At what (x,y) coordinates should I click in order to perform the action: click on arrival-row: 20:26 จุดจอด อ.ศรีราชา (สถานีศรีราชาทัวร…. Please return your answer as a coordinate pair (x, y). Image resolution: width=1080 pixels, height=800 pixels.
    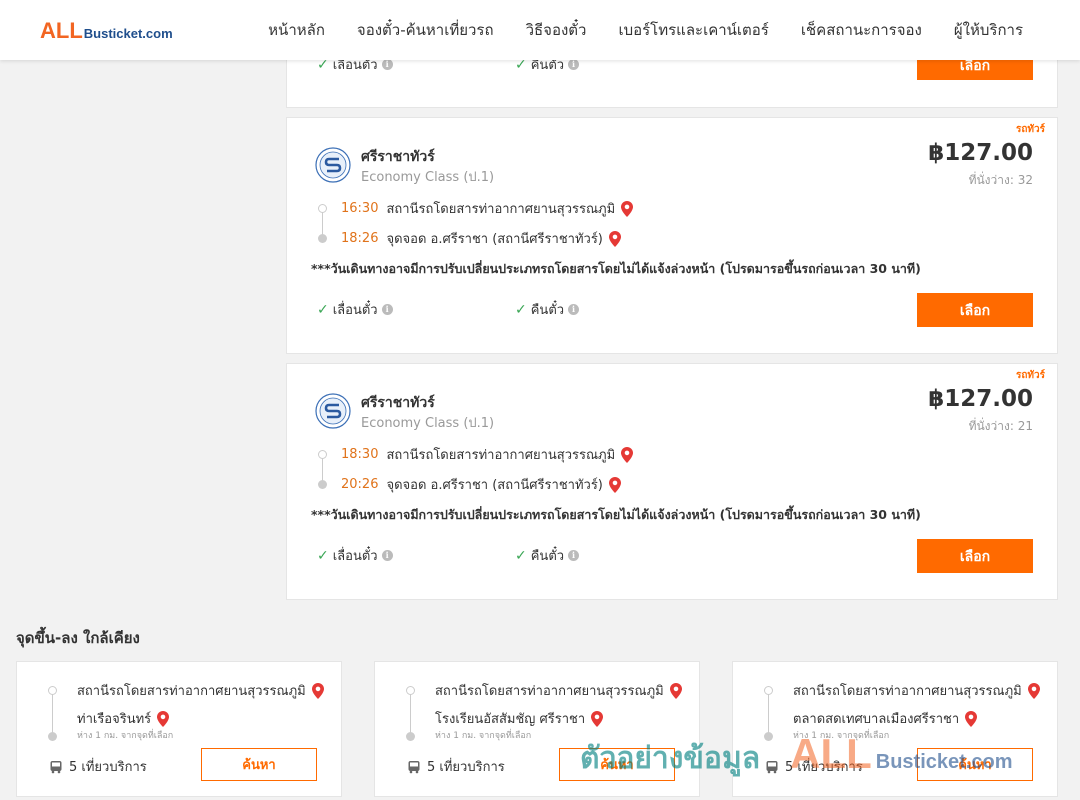
    Looking at the image, I should click on (481, 484).